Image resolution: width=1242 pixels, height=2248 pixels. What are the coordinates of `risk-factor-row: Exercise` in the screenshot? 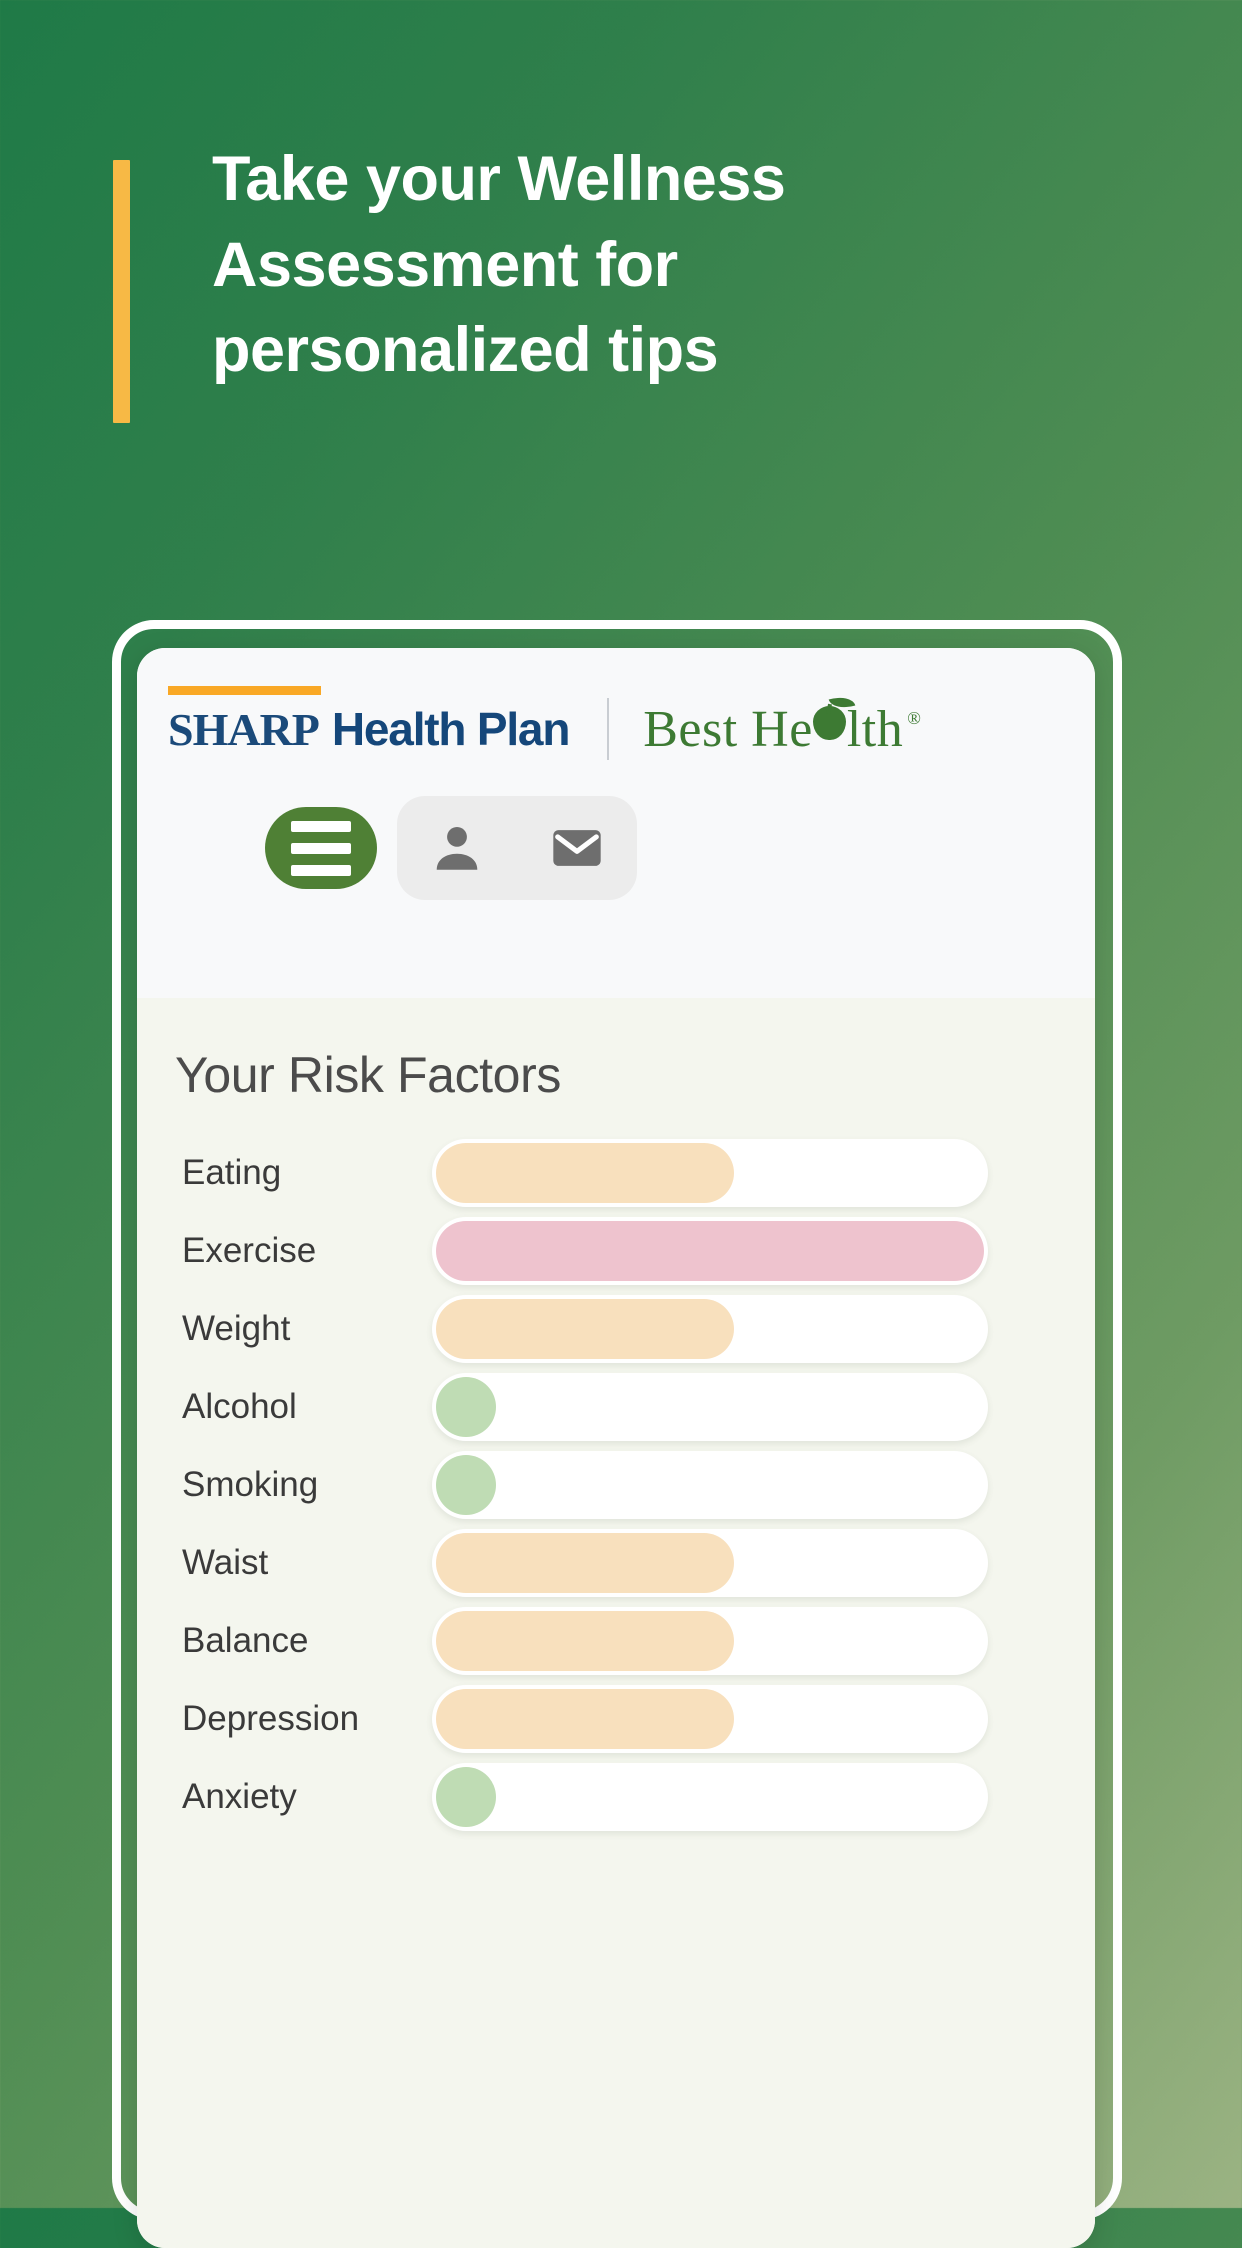 It's located at (616, 1250).